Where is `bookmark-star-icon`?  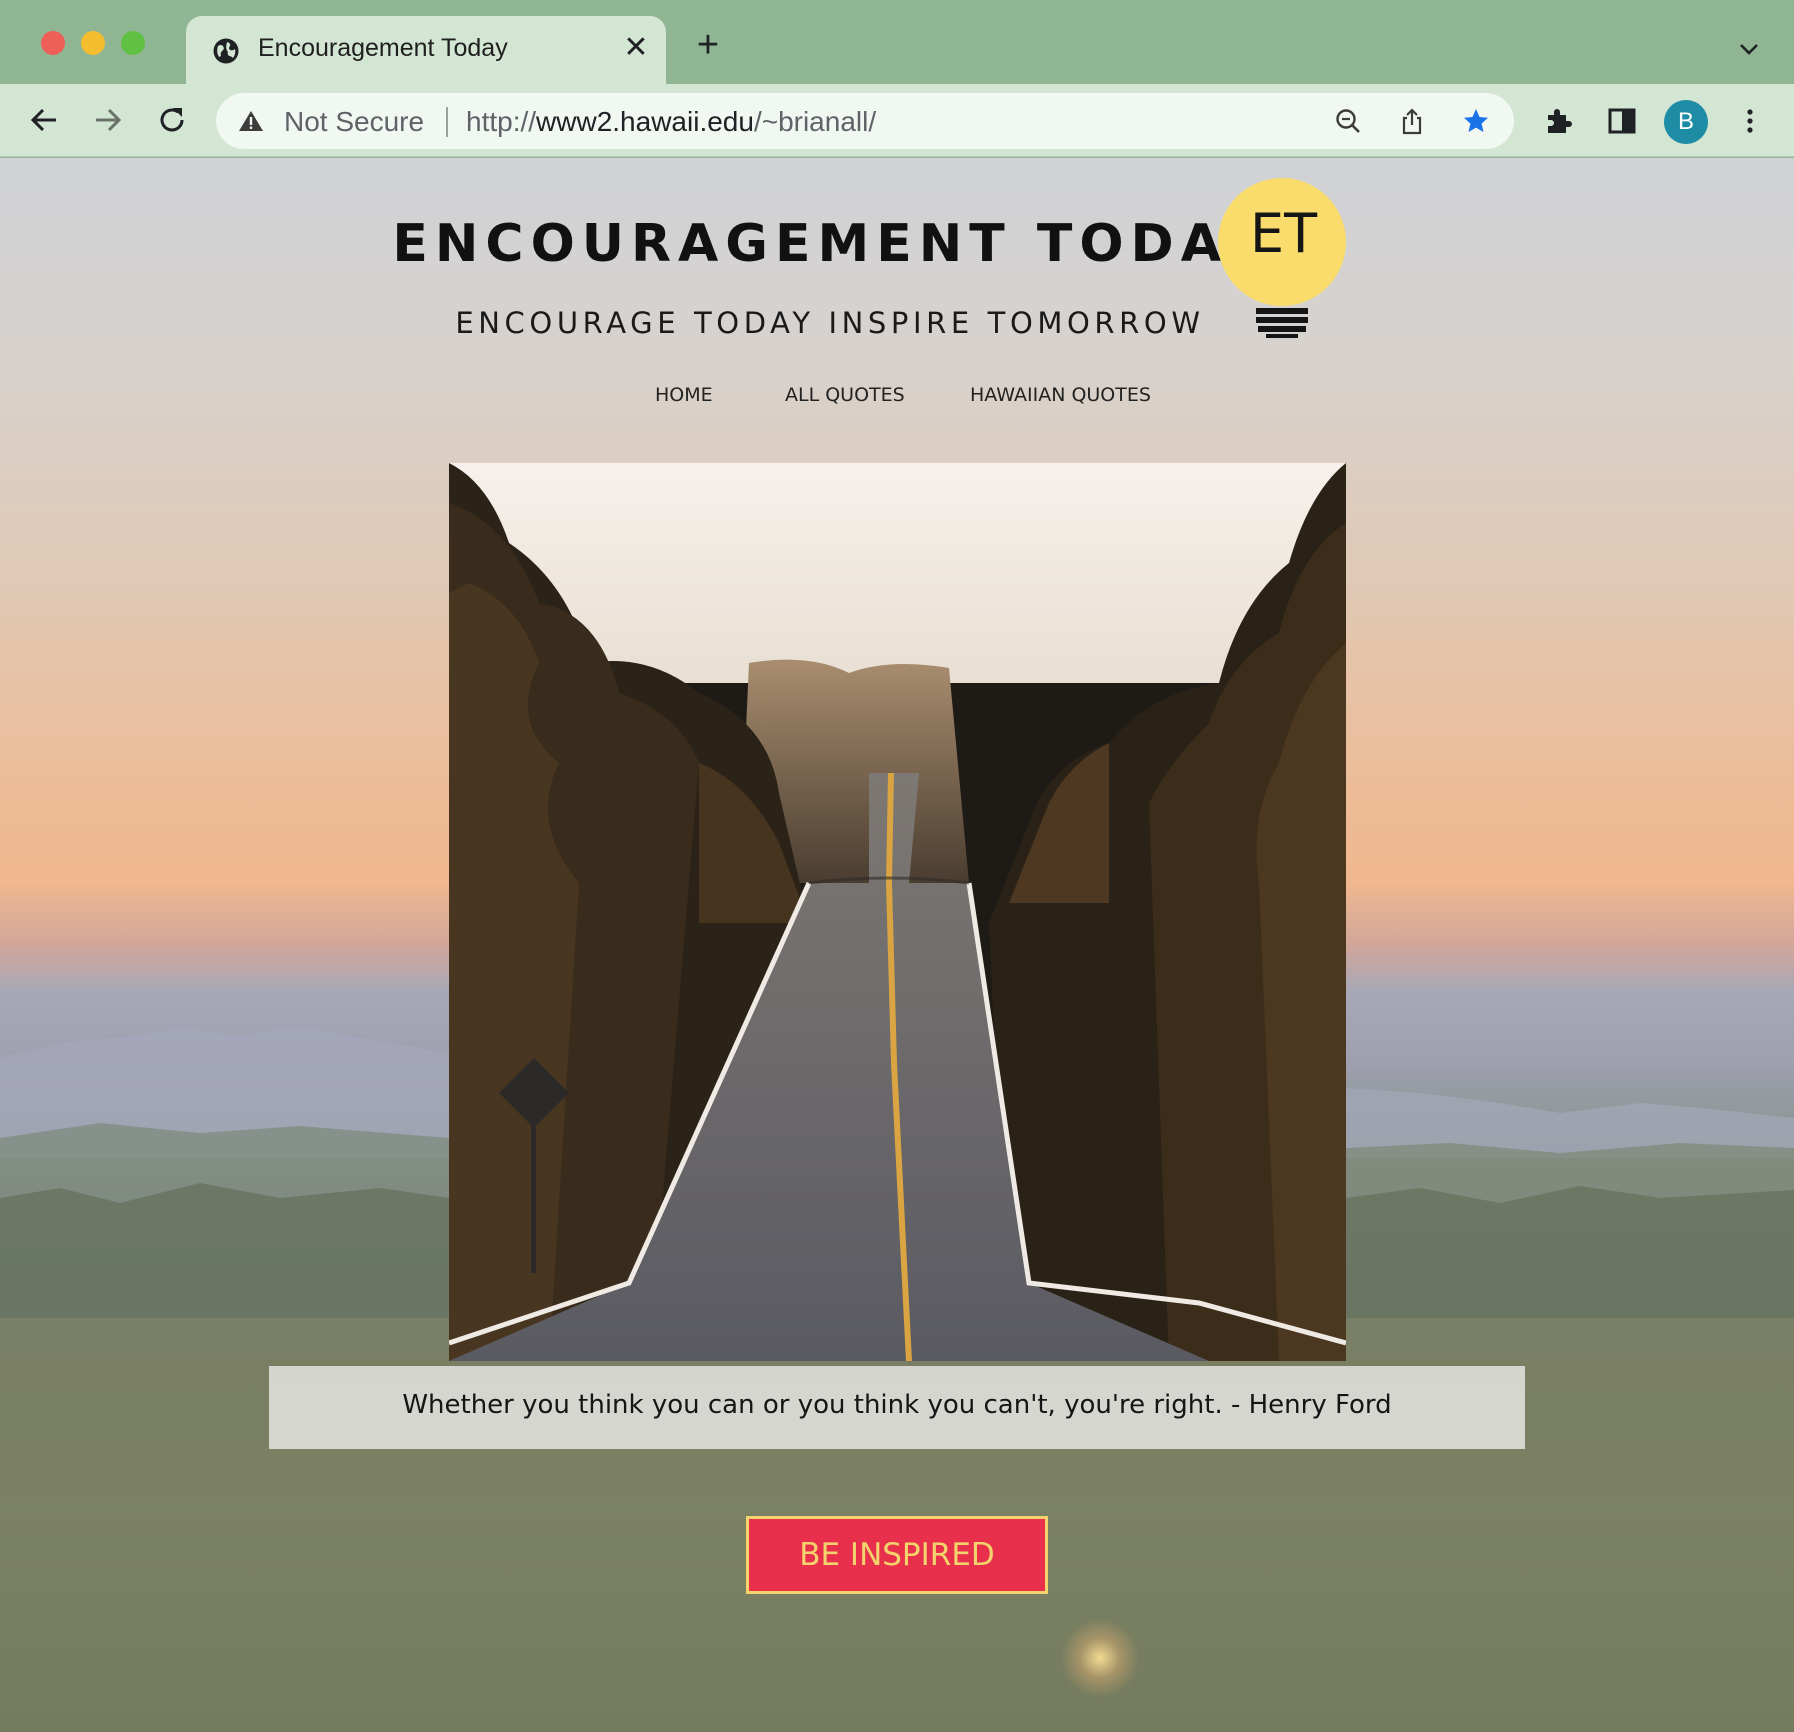
bookmark-star-icon is located at coordinates (1476, 121).